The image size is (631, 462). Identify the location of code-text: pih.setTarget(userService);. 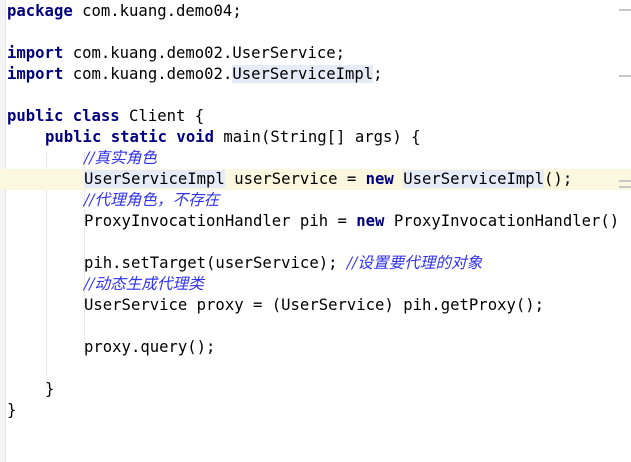
(215, 263).